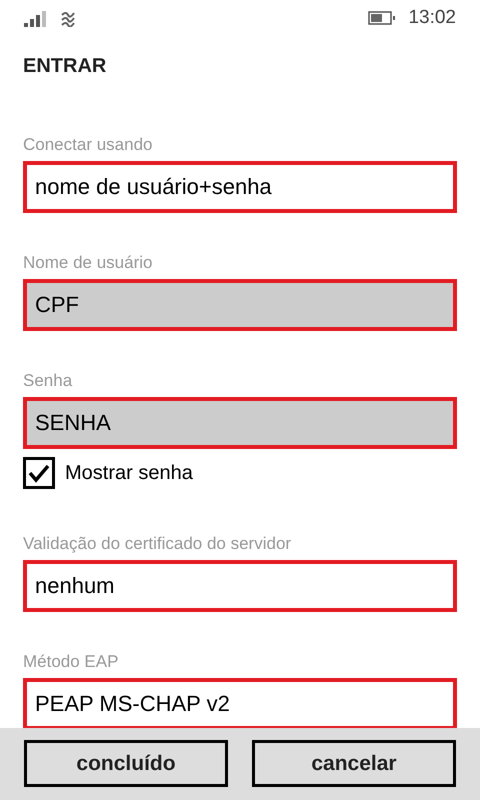 This screenshot has height=800, width=480. Describe the element at coordinates (87, 145) in the screenshot. I see `field-label: Conectar usando` at that location.